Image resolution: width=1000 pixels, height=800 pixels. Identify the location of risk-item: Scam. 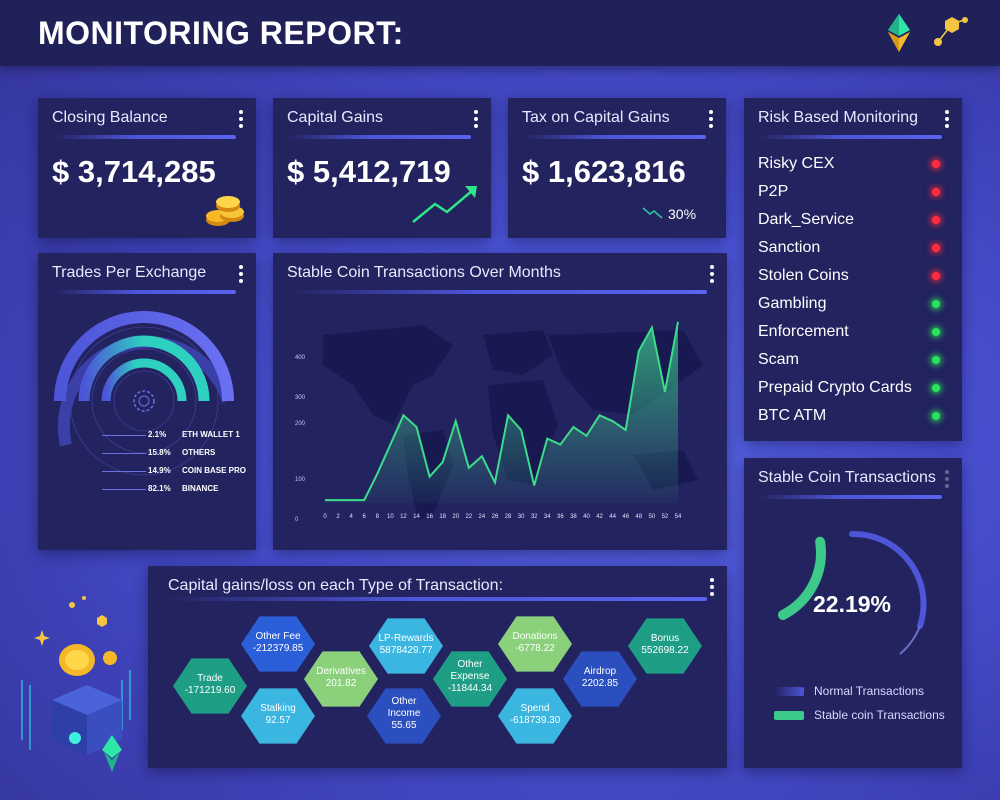
(853, 360).